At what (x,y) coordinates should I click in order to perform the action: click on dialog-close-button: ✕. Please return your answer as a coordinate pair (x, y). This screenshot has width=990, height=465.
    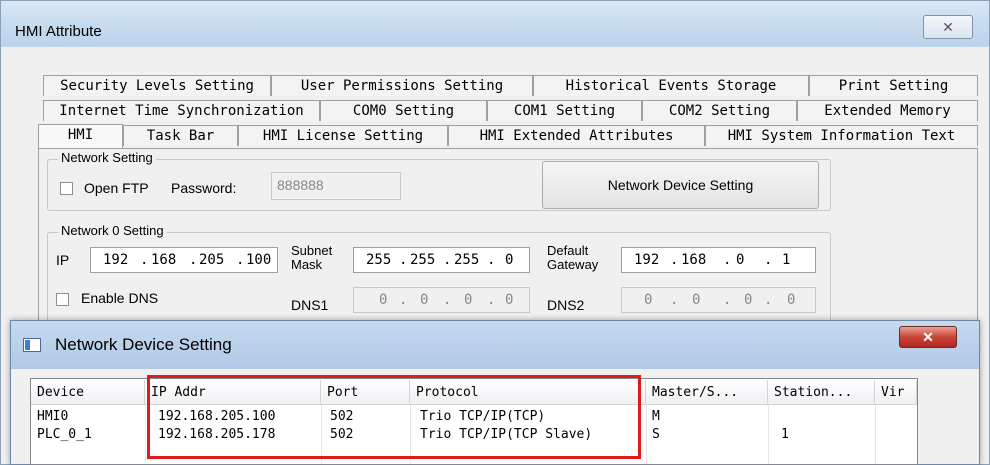
    Looking at the image, I should click on (928, 337).